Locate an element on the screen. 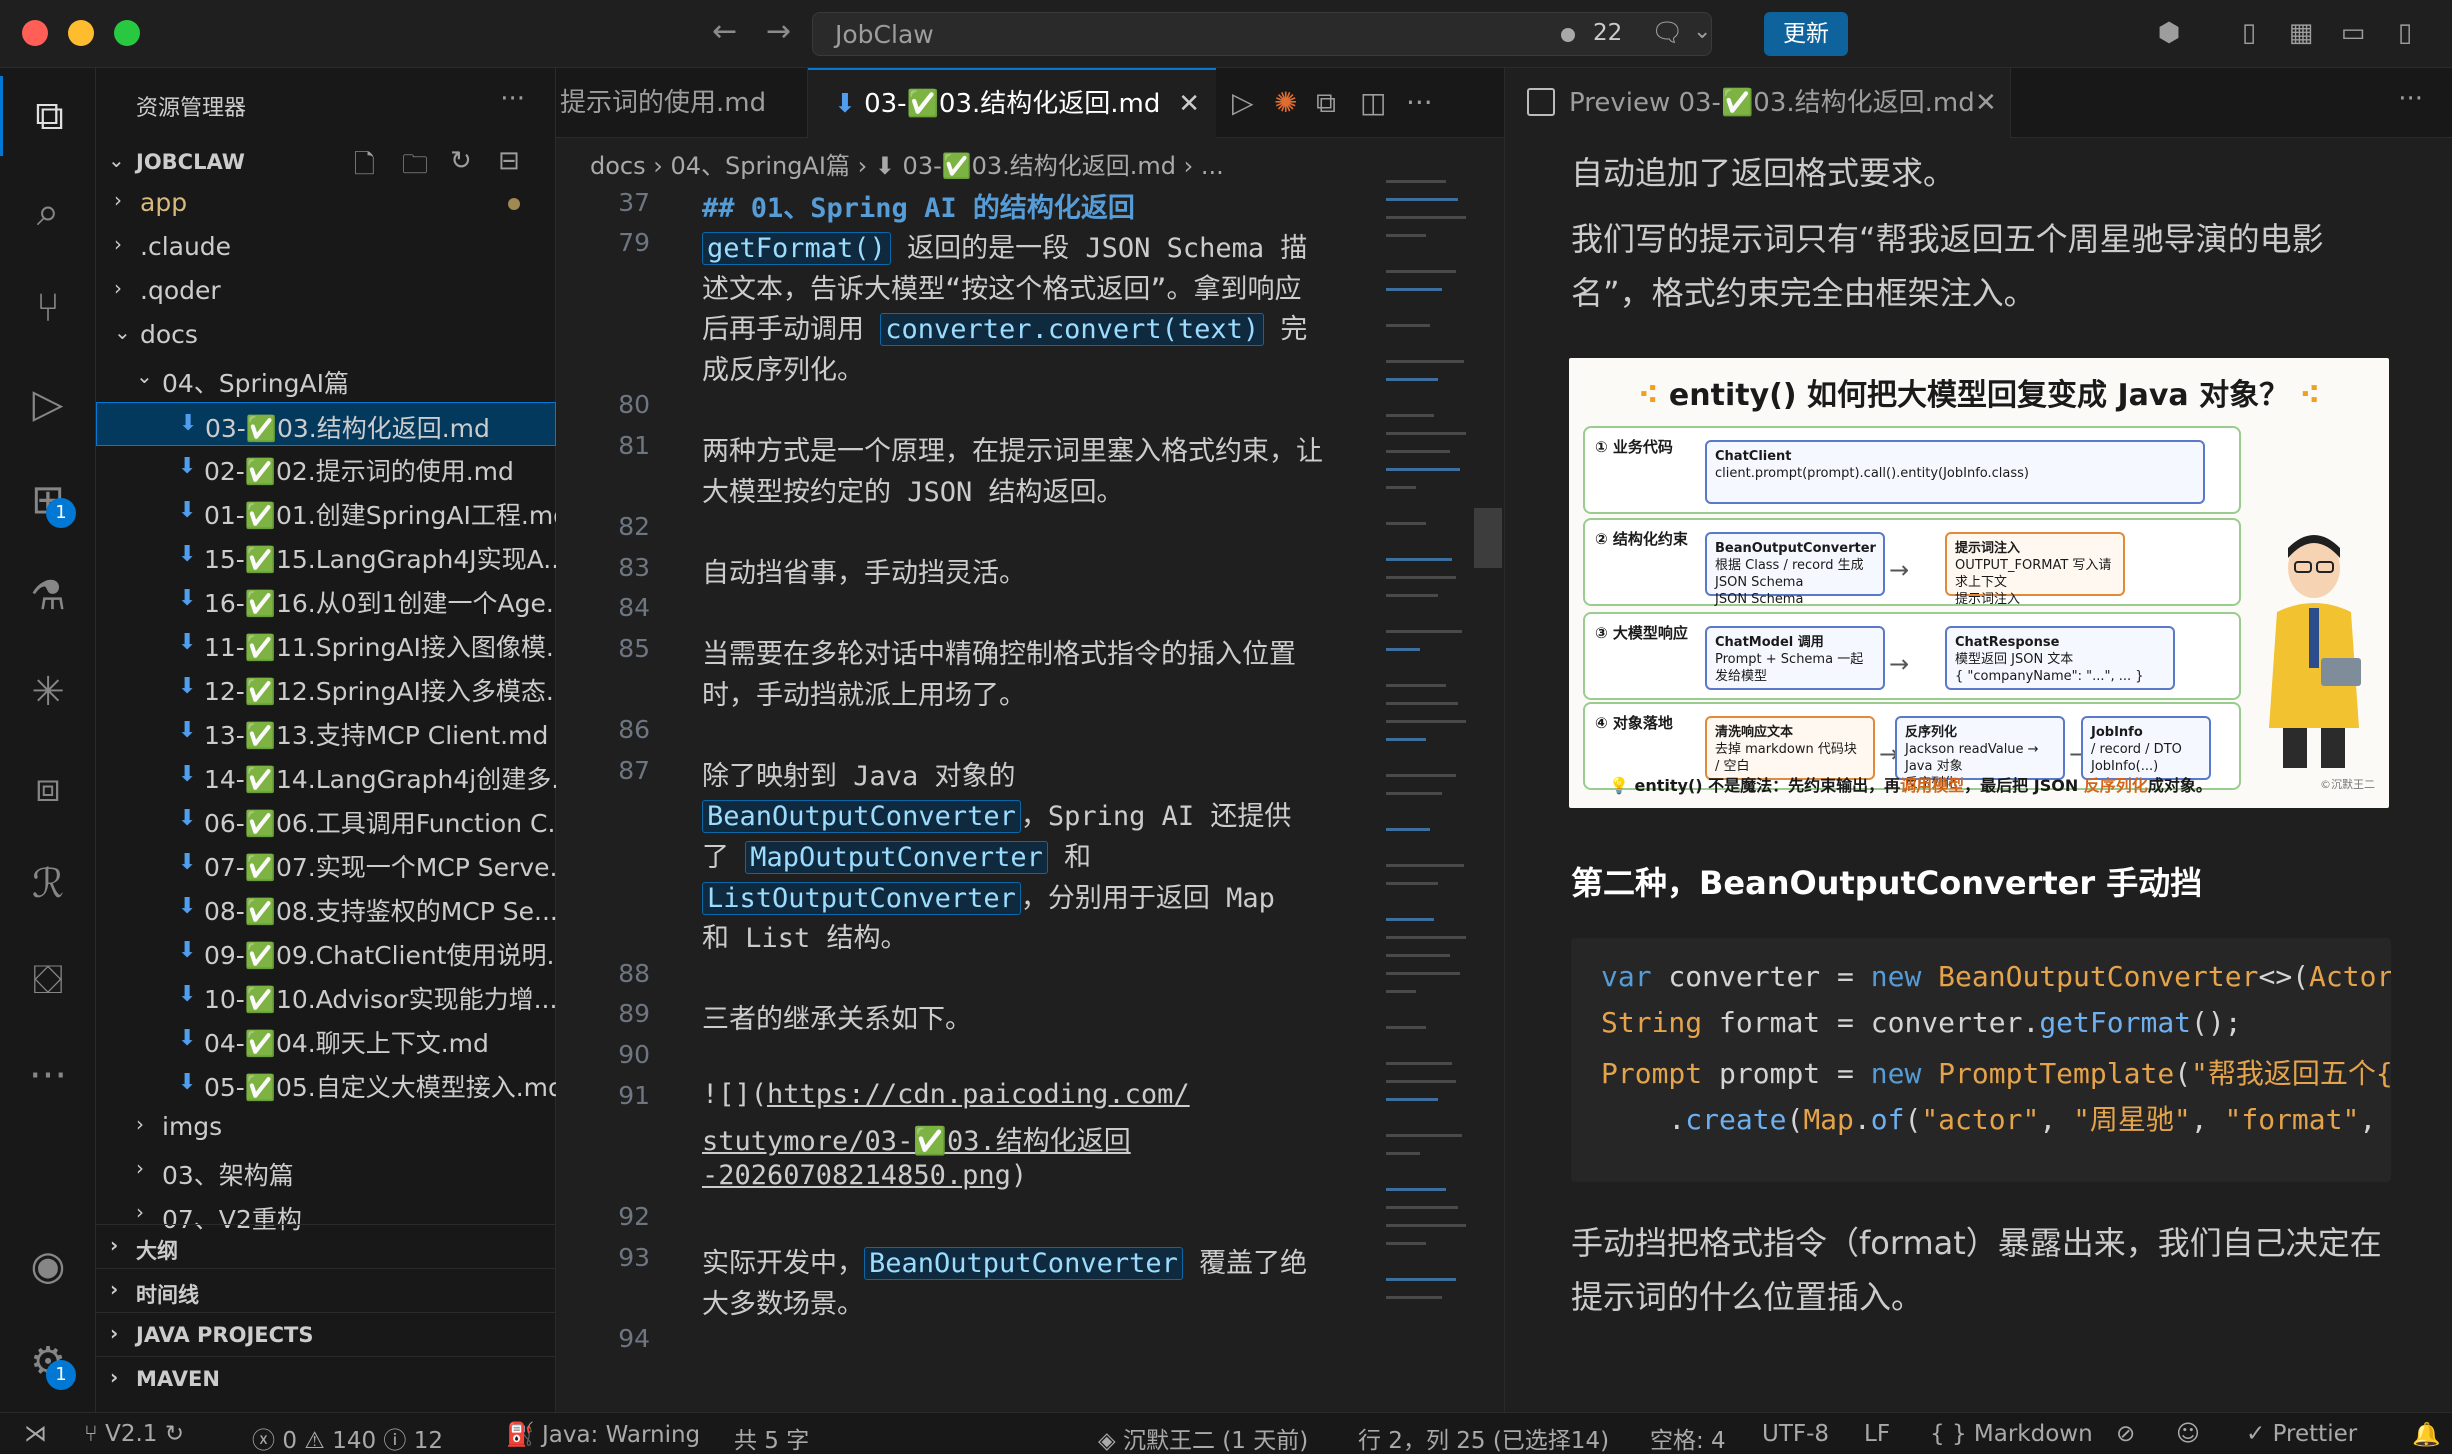 The height and width of the screenshot is (1454, 2452). language-mode: { } Markdown is located at coordinates (2011, 1434).